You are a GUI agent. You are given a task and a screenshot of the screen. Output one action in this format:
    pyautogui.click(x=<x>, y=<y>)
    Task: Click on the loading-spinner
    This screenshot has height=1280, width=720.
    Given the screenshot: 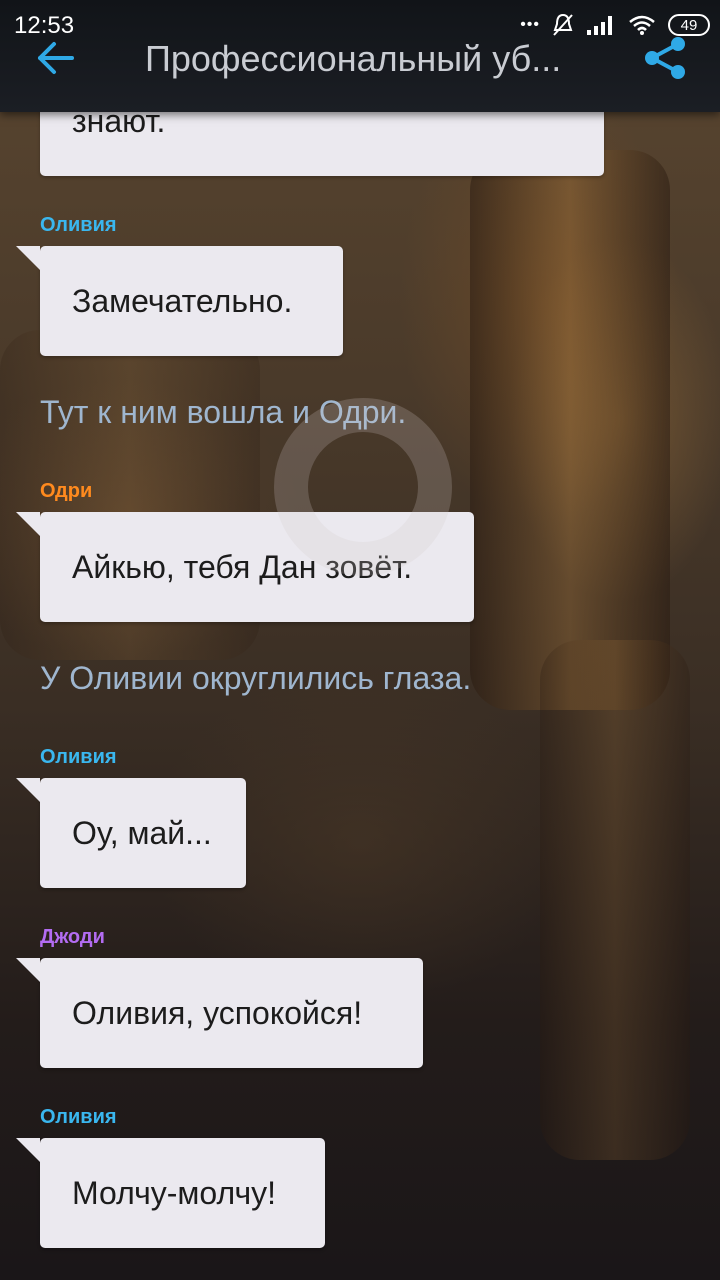 What is the action you would take?
    pyautogui.click(x=363, y=487)
    